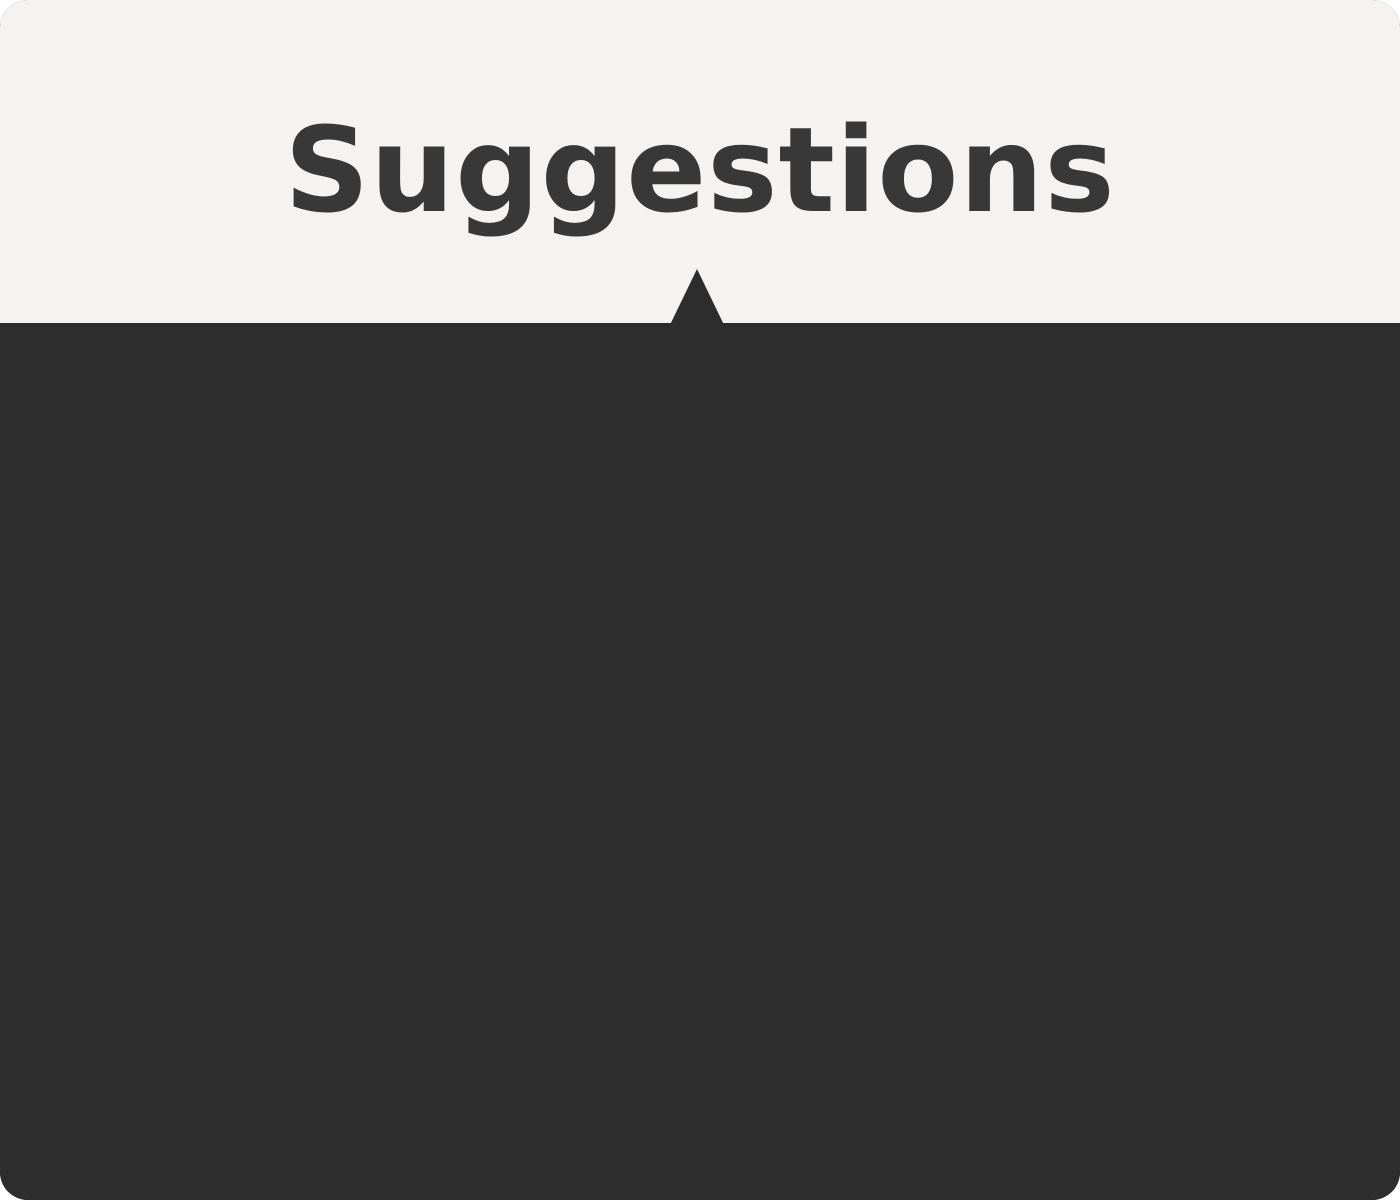 This screenshot has width=1400, height=1200. Describe the element at coordinates (697, 299) in the screenshot. I see `pointer-arrow-icon` at that location.